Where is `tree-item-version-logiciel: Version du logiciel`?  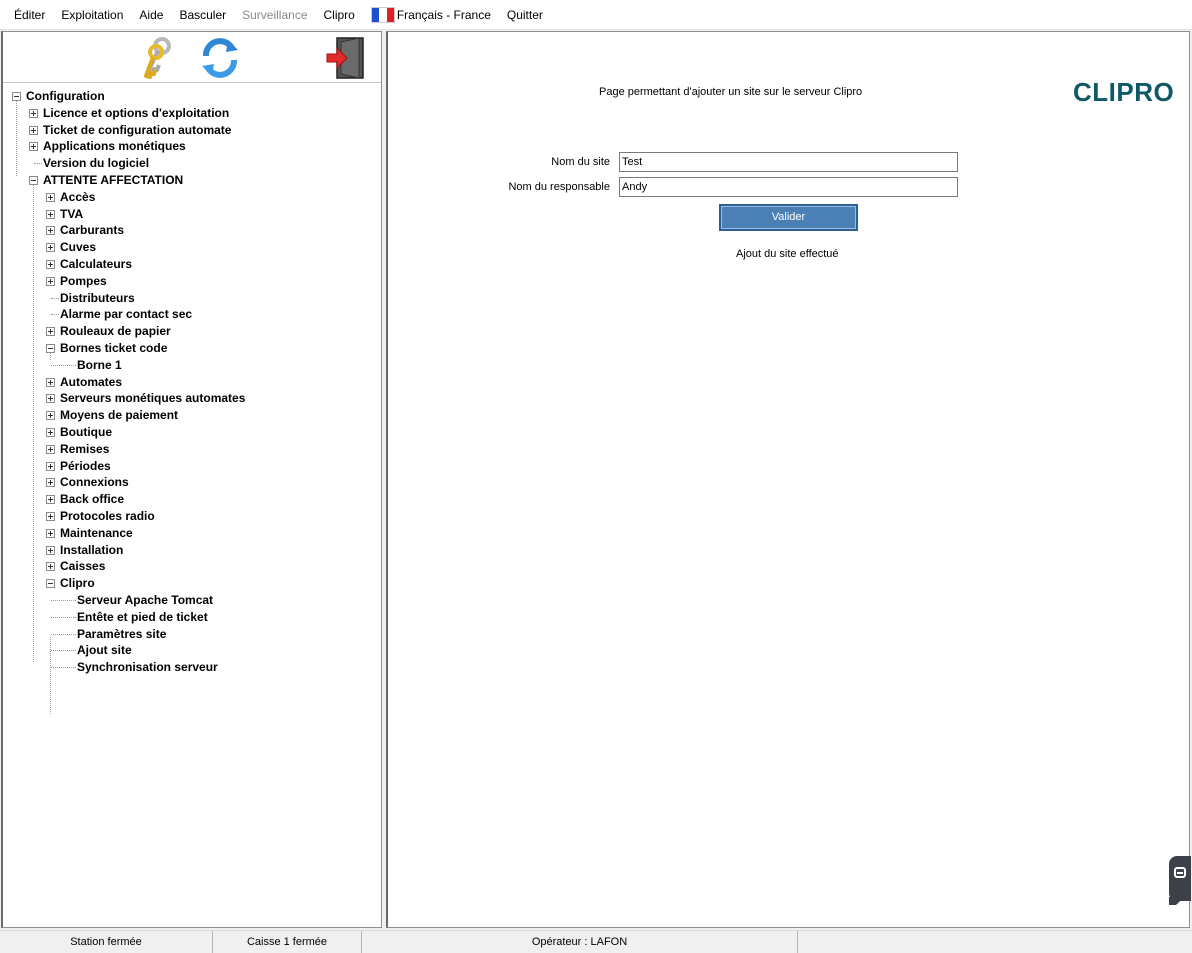 tree-item-version-logiciel: Version du logiciel is located at coordinates (192, 163).